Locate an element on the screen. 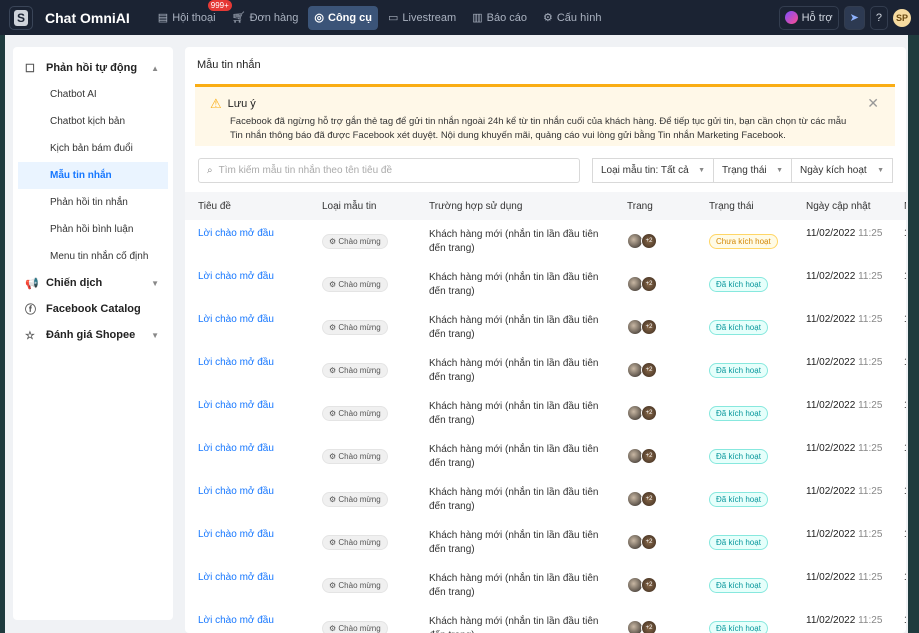 This screenshot has width=919, height=633. filter-type: Loại mẫu tin: Tất cả ▼ is located at coordinates (653, 170).